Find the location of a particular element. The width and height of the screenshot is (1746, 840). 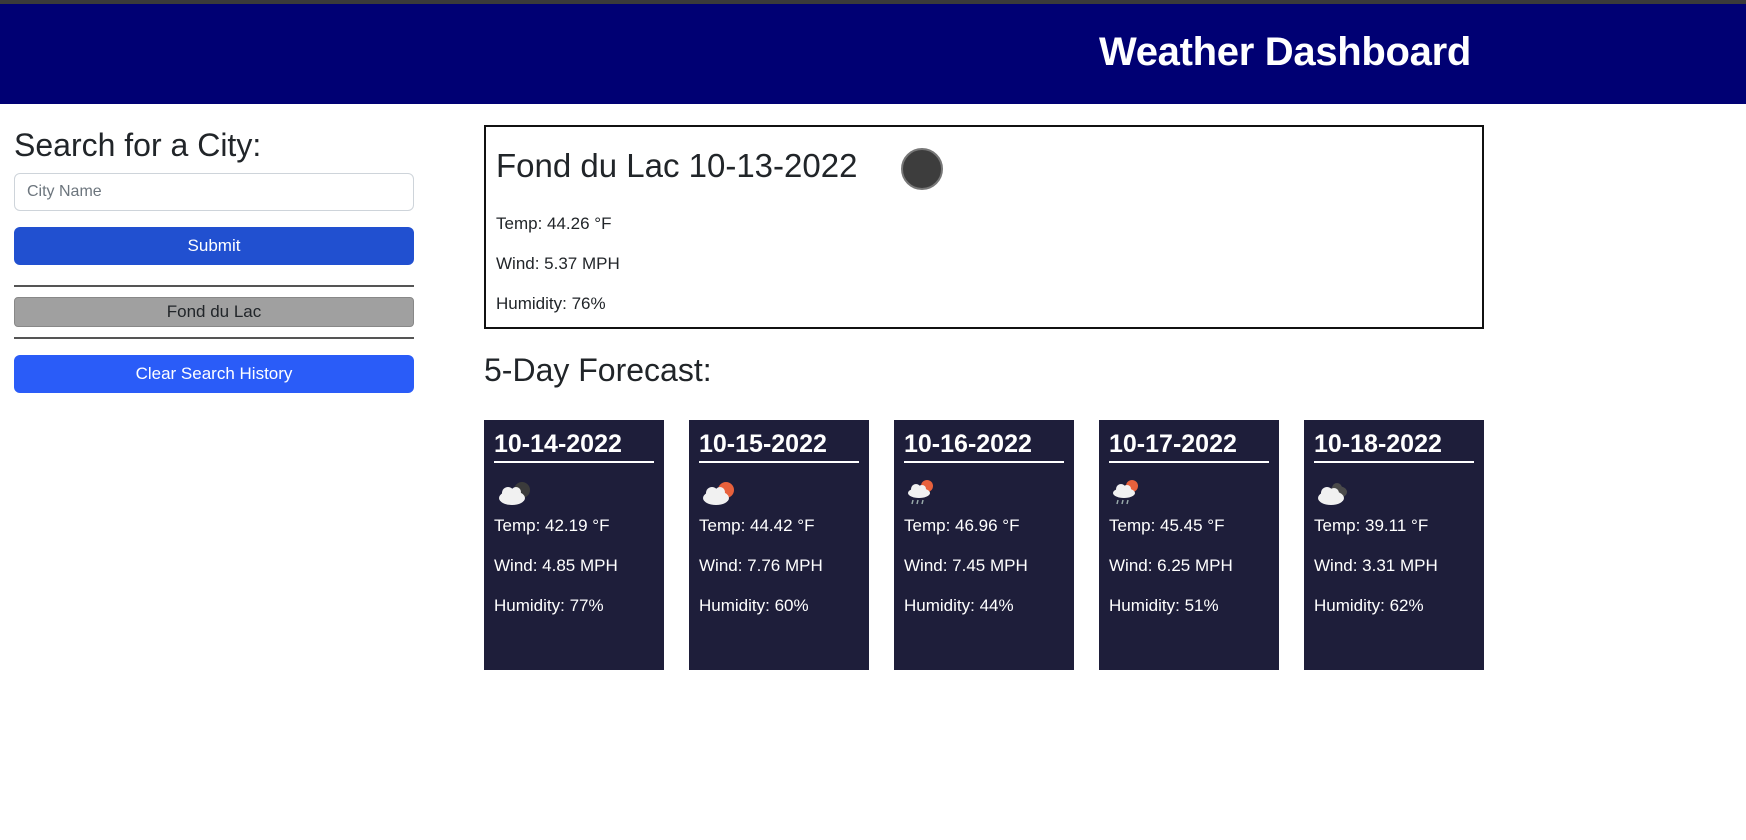

current-humidity: Humidity: 76% is located at coordinates (551, 303).